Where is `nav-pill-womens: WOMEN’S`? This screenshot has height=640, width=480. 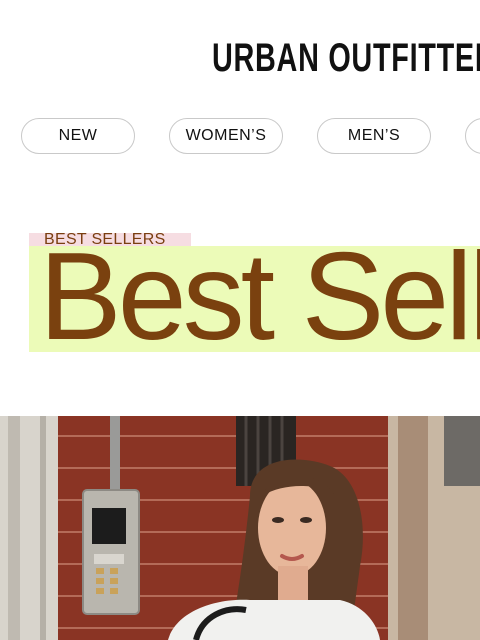 nav-pill-womens: WOMEN’S is located at coordinates (226, 136).